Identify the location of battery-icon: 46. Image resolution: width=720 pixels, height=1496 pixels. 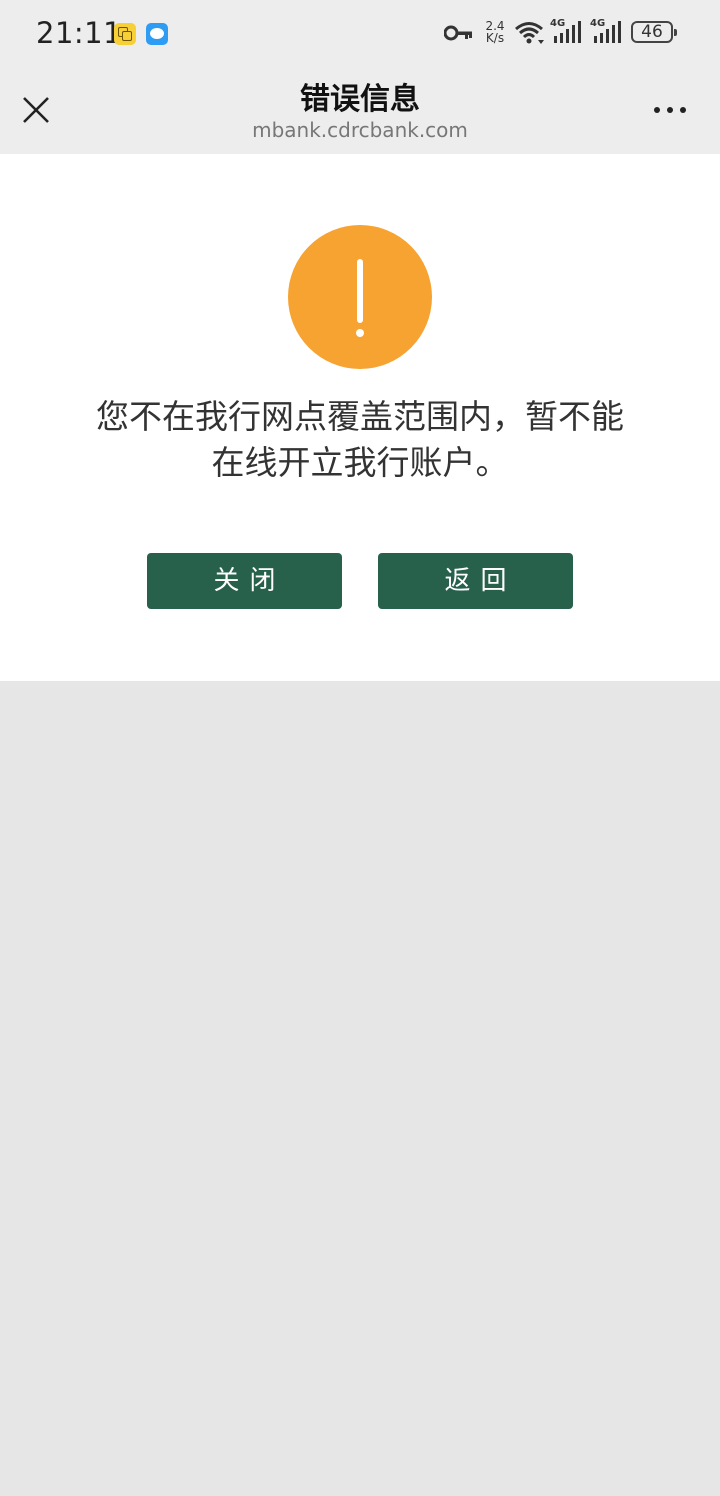
(654, 32).